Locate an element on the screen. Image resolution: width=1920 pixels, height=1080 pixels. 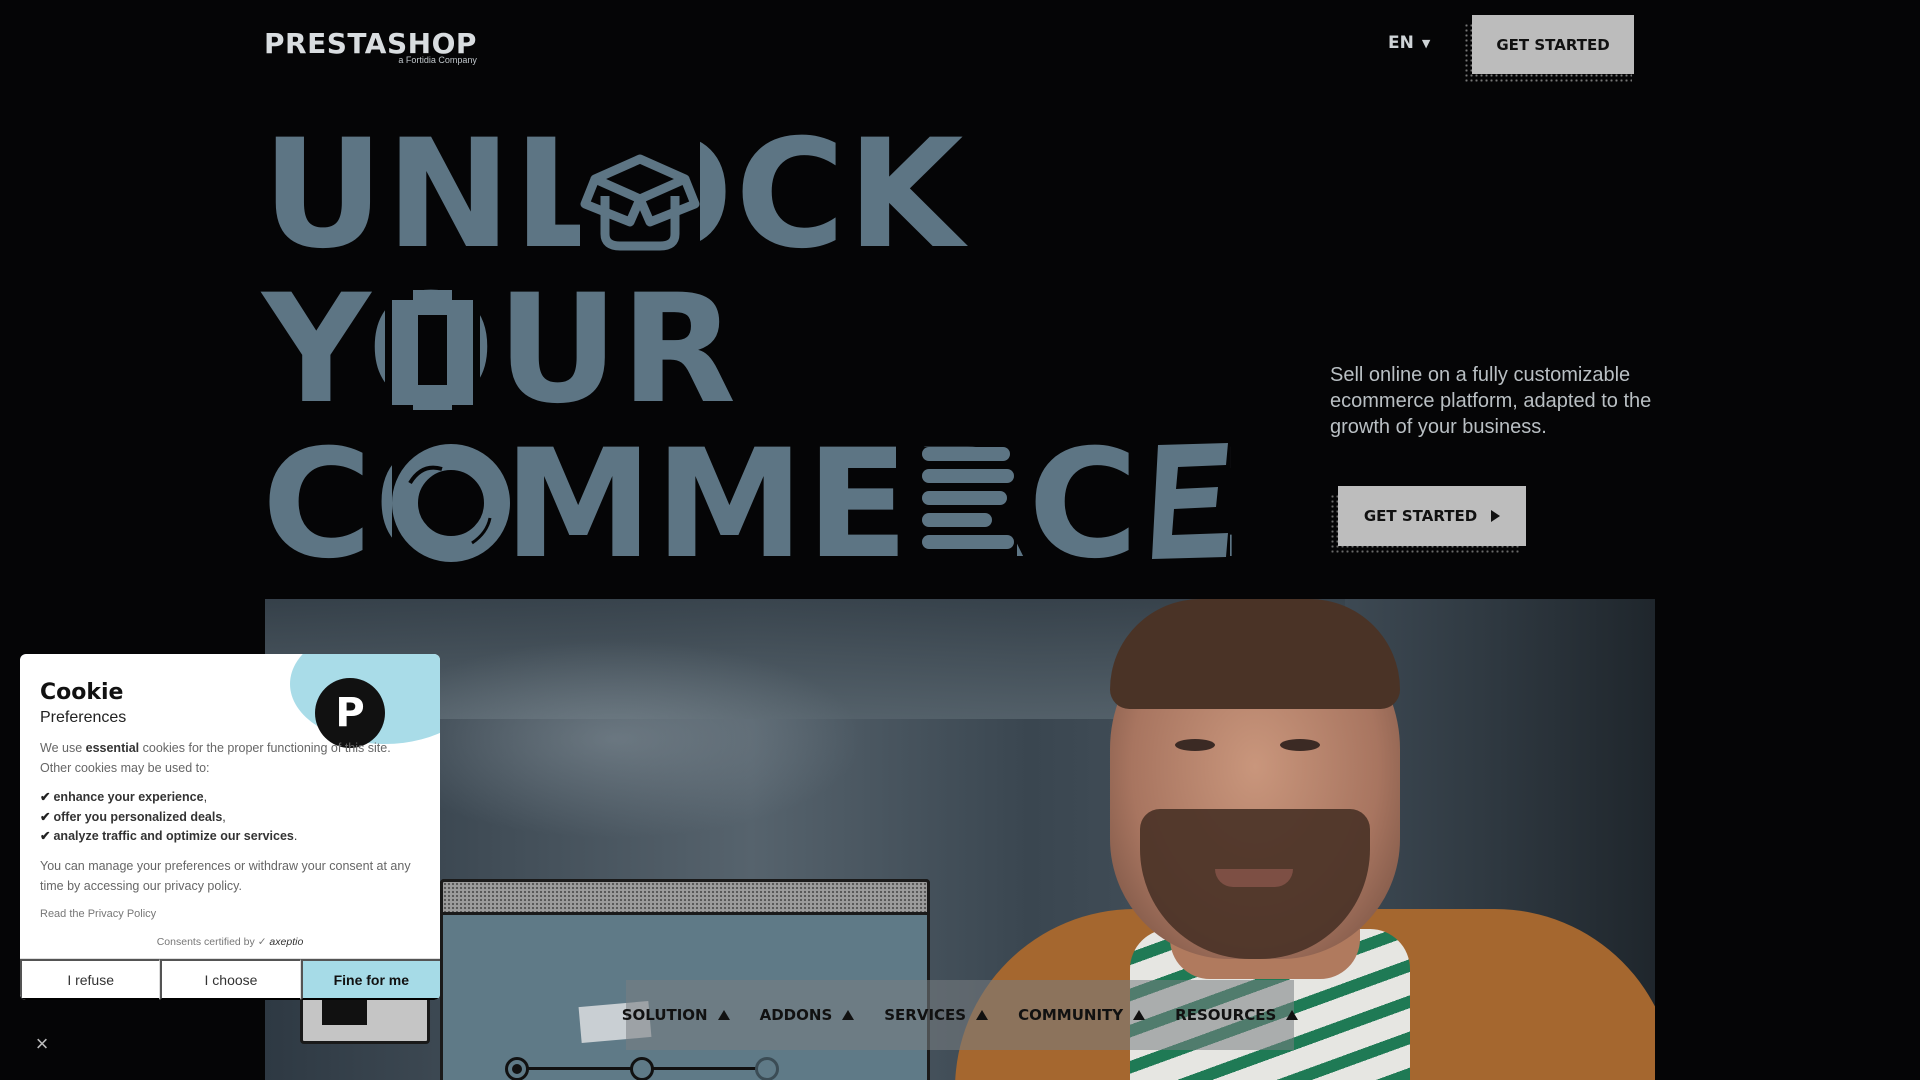
carousel-dot-active is located at coordinates (517, 1068).